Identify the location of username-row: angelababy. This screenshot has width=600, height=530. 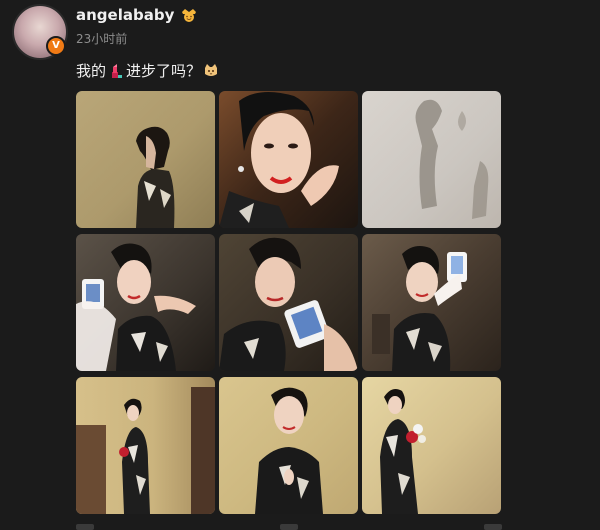
(137, 15).